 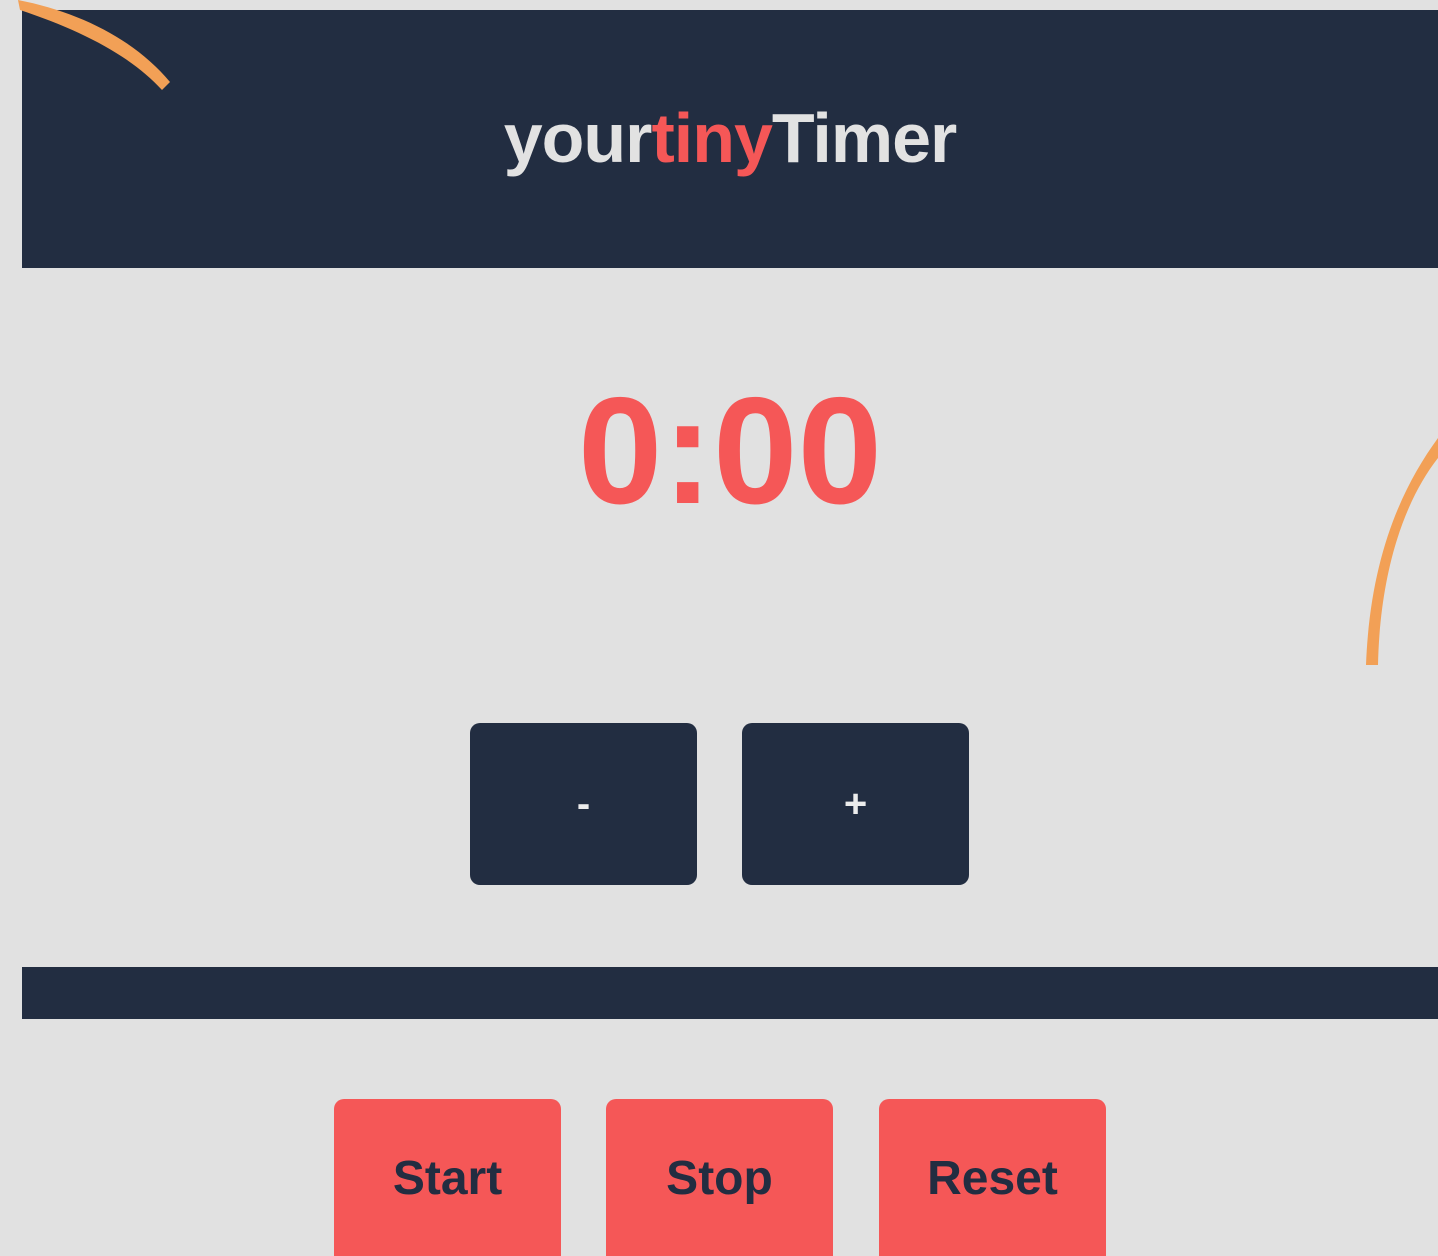 I want to click on app-logo: yourtinyTimer, so click(x=730, y=138).